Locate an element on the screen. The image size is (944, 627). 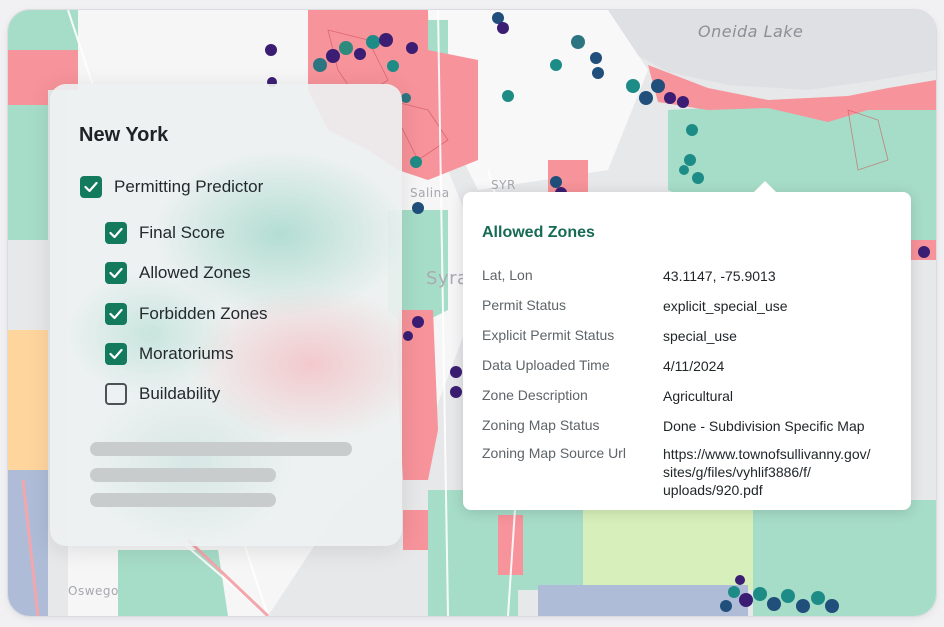
info-value: 43.1147, -75.9013 is located at coordinates (719, 276).